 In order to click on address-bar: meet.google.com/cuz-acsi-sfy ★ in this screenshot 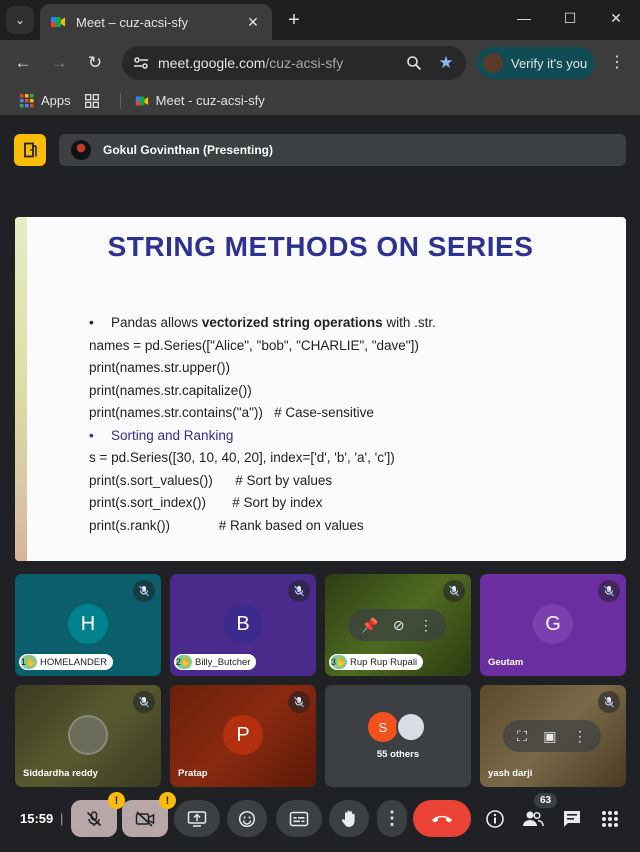, I will do `click(294, 63)`.